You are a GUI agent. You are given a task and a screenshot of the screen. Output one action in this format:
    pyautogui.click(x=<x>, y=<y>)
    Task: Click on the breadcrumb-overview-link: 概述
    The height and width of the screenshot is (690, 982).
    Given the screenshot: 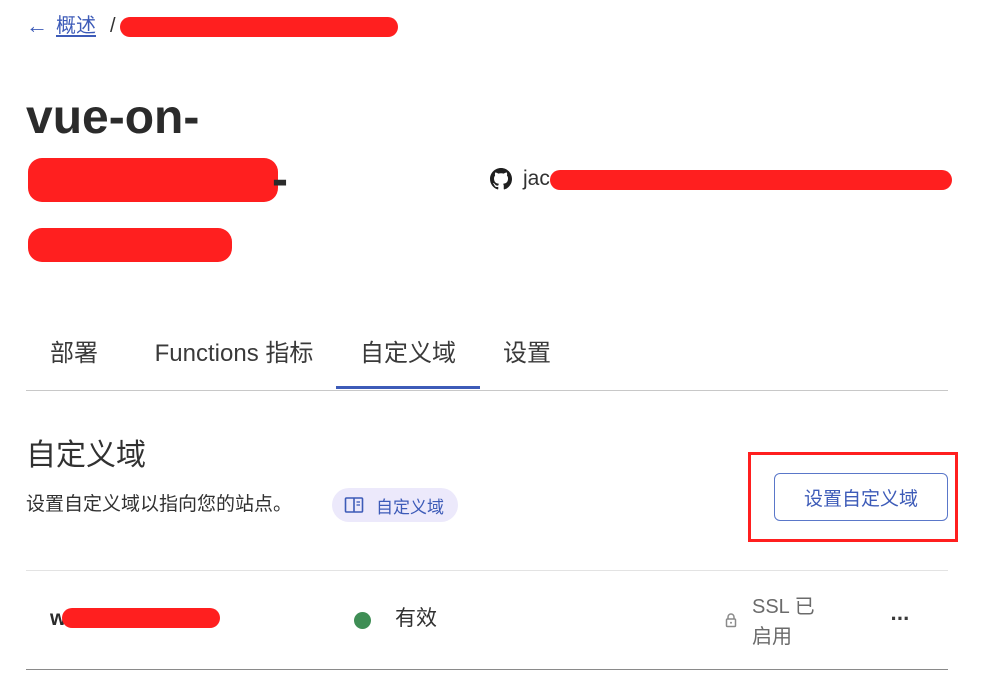 What is the action you would take?
    pyautogui.click(x=76, y=26)
    